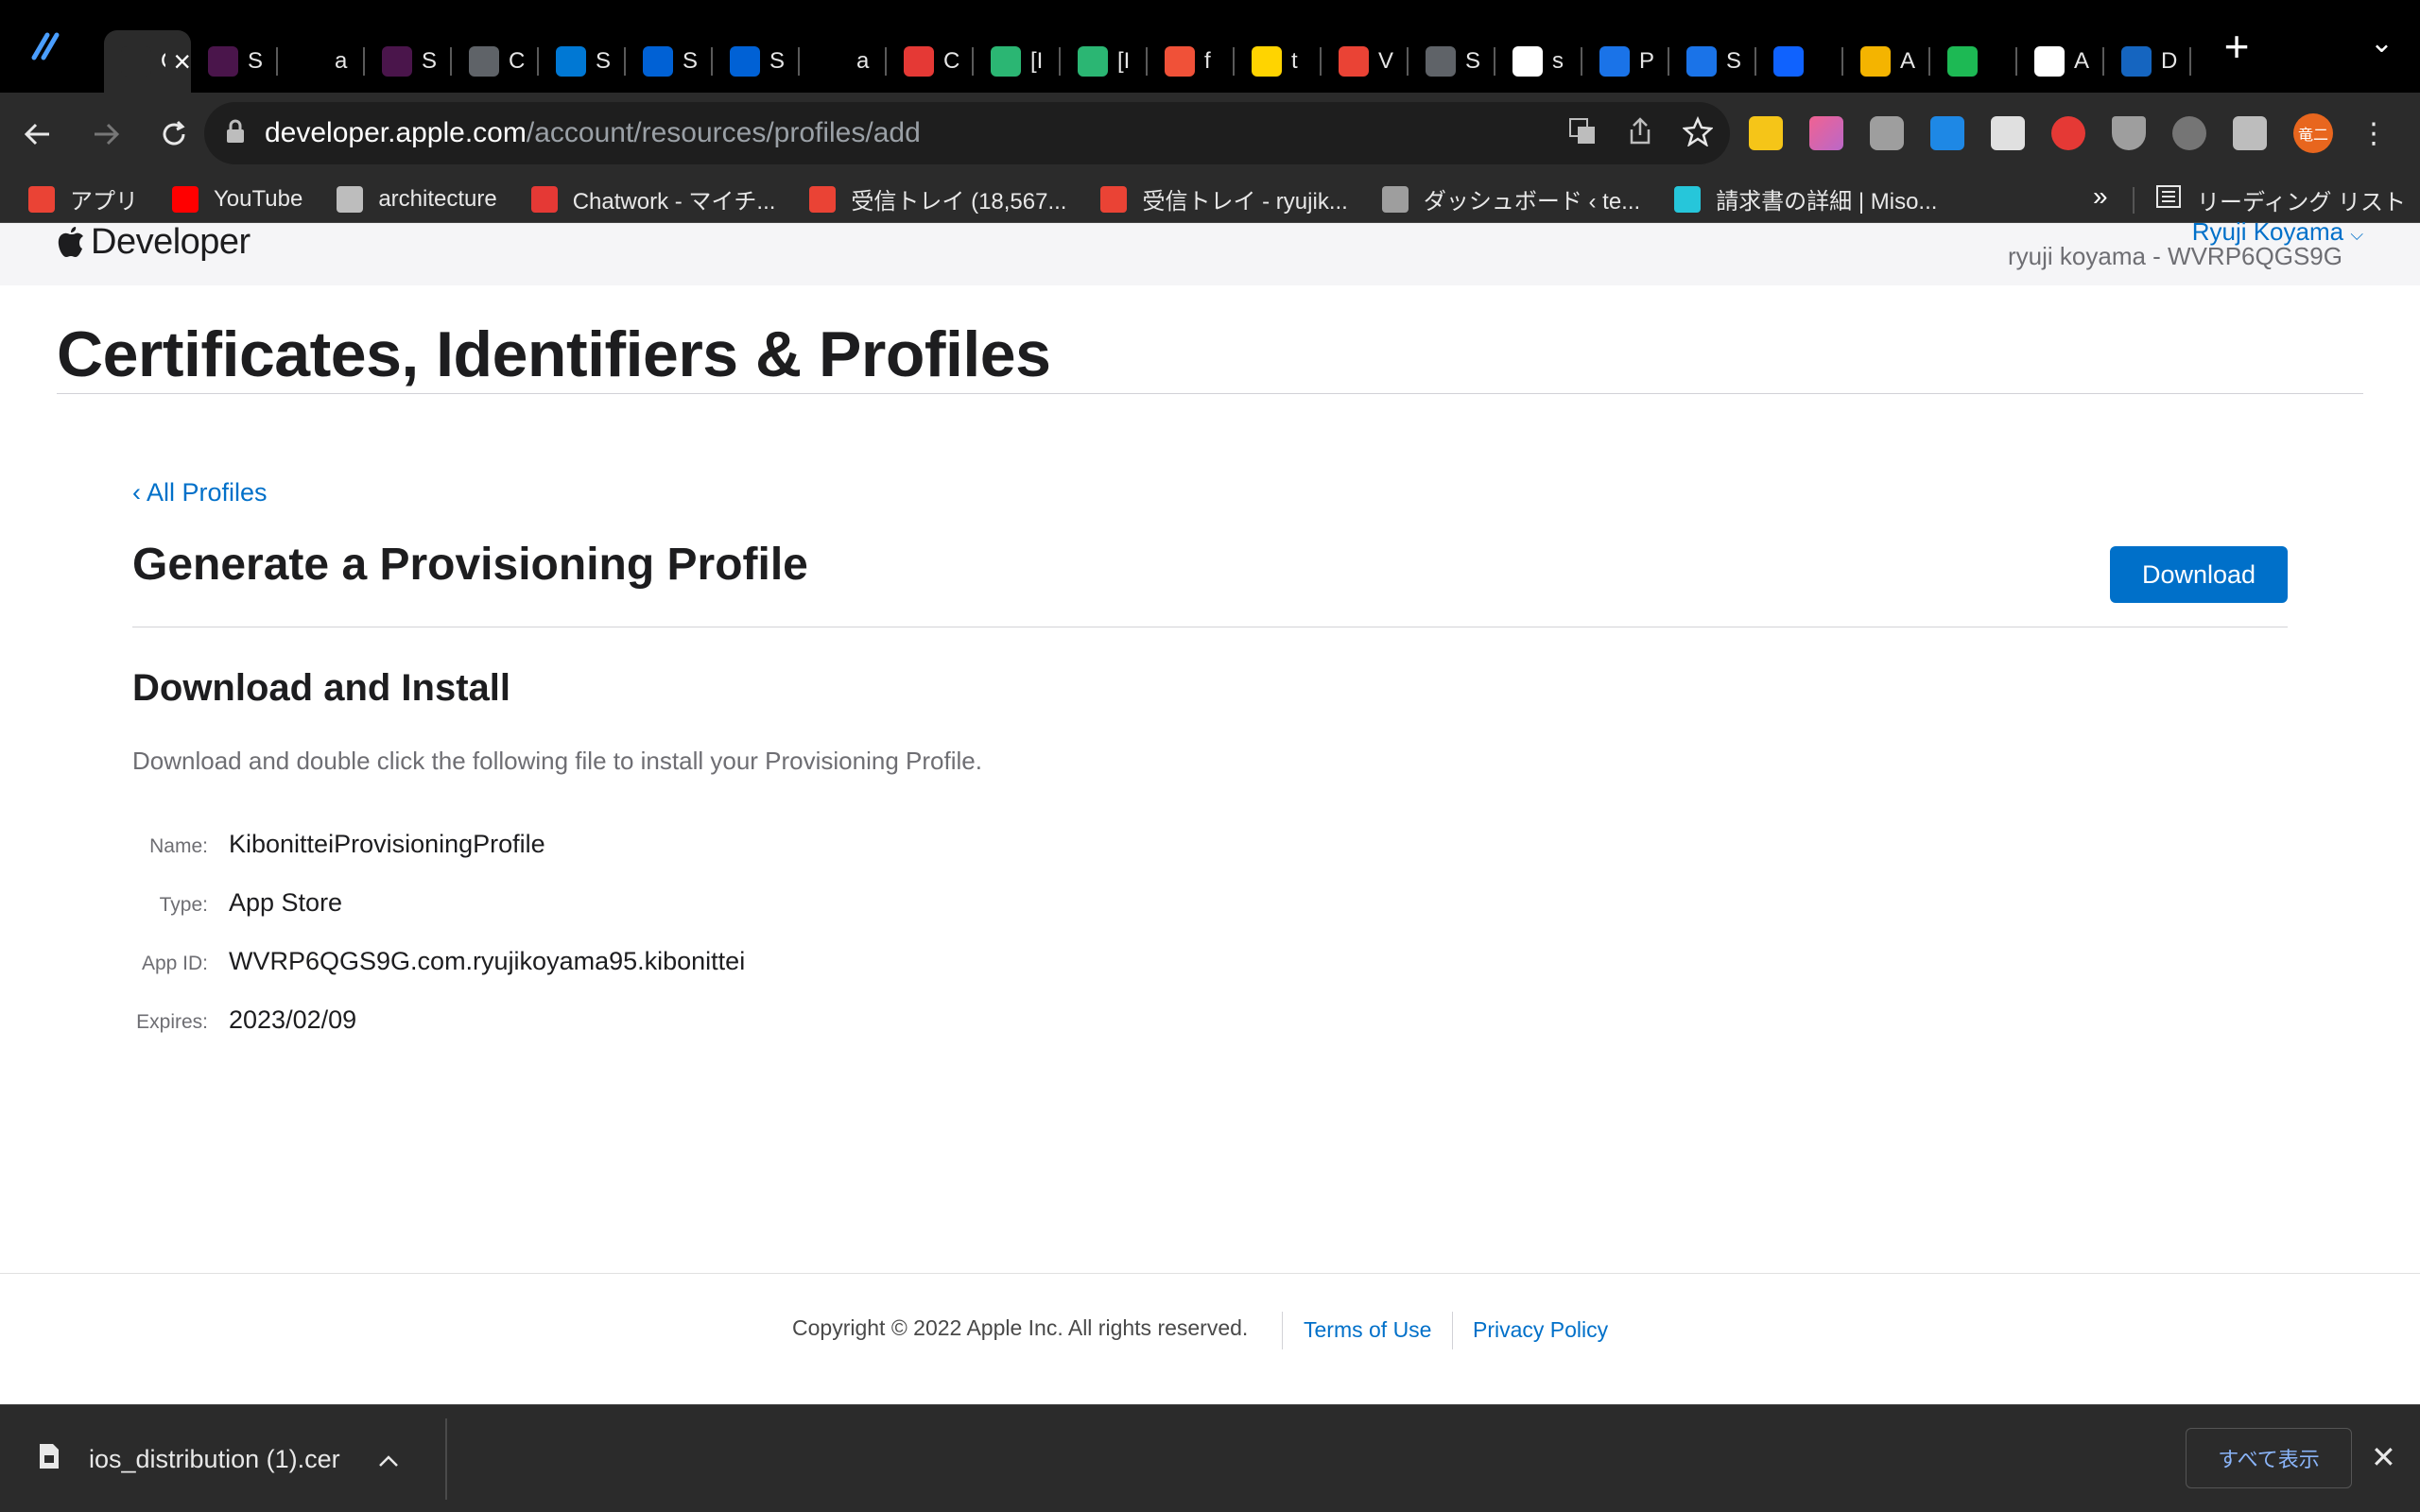  I want to click on browser-tab: t, so click(1278, 61).